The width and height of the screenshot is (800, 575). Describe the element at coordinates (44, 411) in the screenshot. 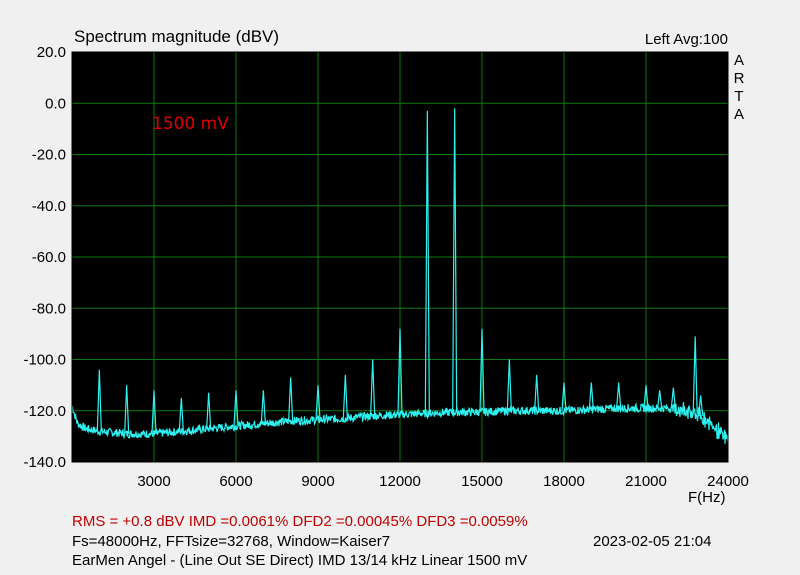

I see `y-tick-label: -120.0` at that location.